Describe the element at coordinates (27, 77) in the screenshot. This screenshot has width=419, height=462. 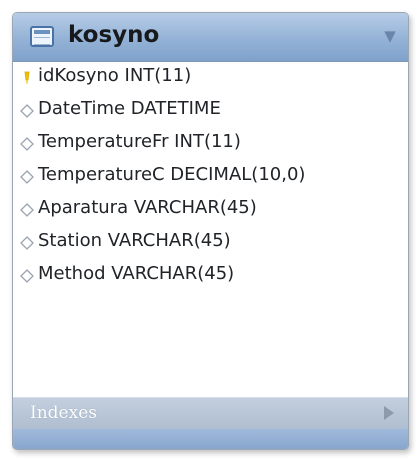
I see `primary-key-icon` at that location.